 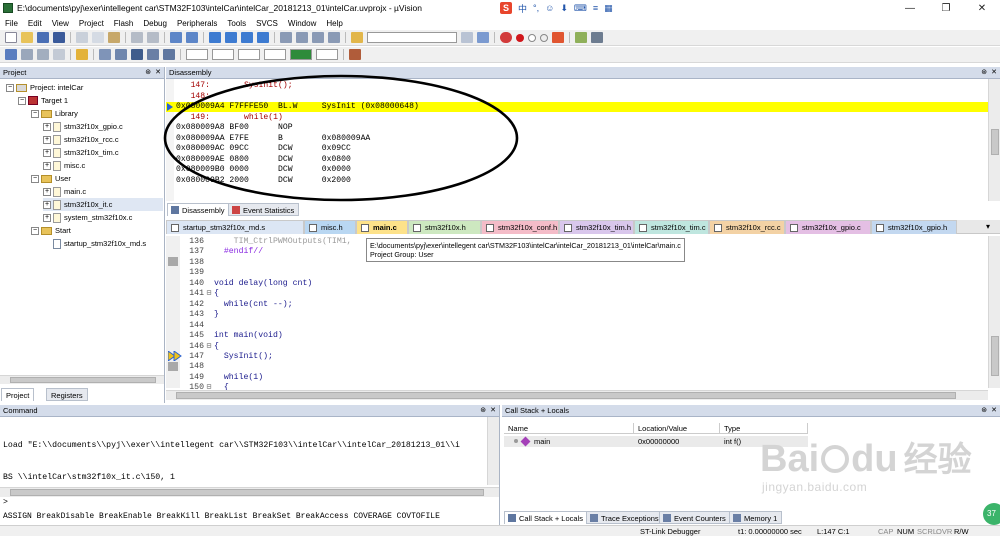 I want to click on disassembly-vscrollbar, so click(x=994, y=140).